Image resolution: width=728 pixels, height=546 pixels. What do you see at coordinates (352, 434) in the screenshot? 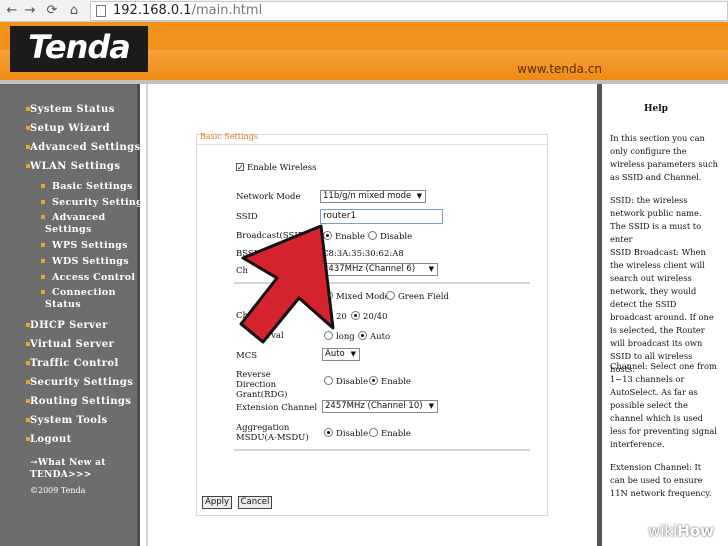
I see `amsdu-disable-label: Disable` at bounding box center [352, 434].